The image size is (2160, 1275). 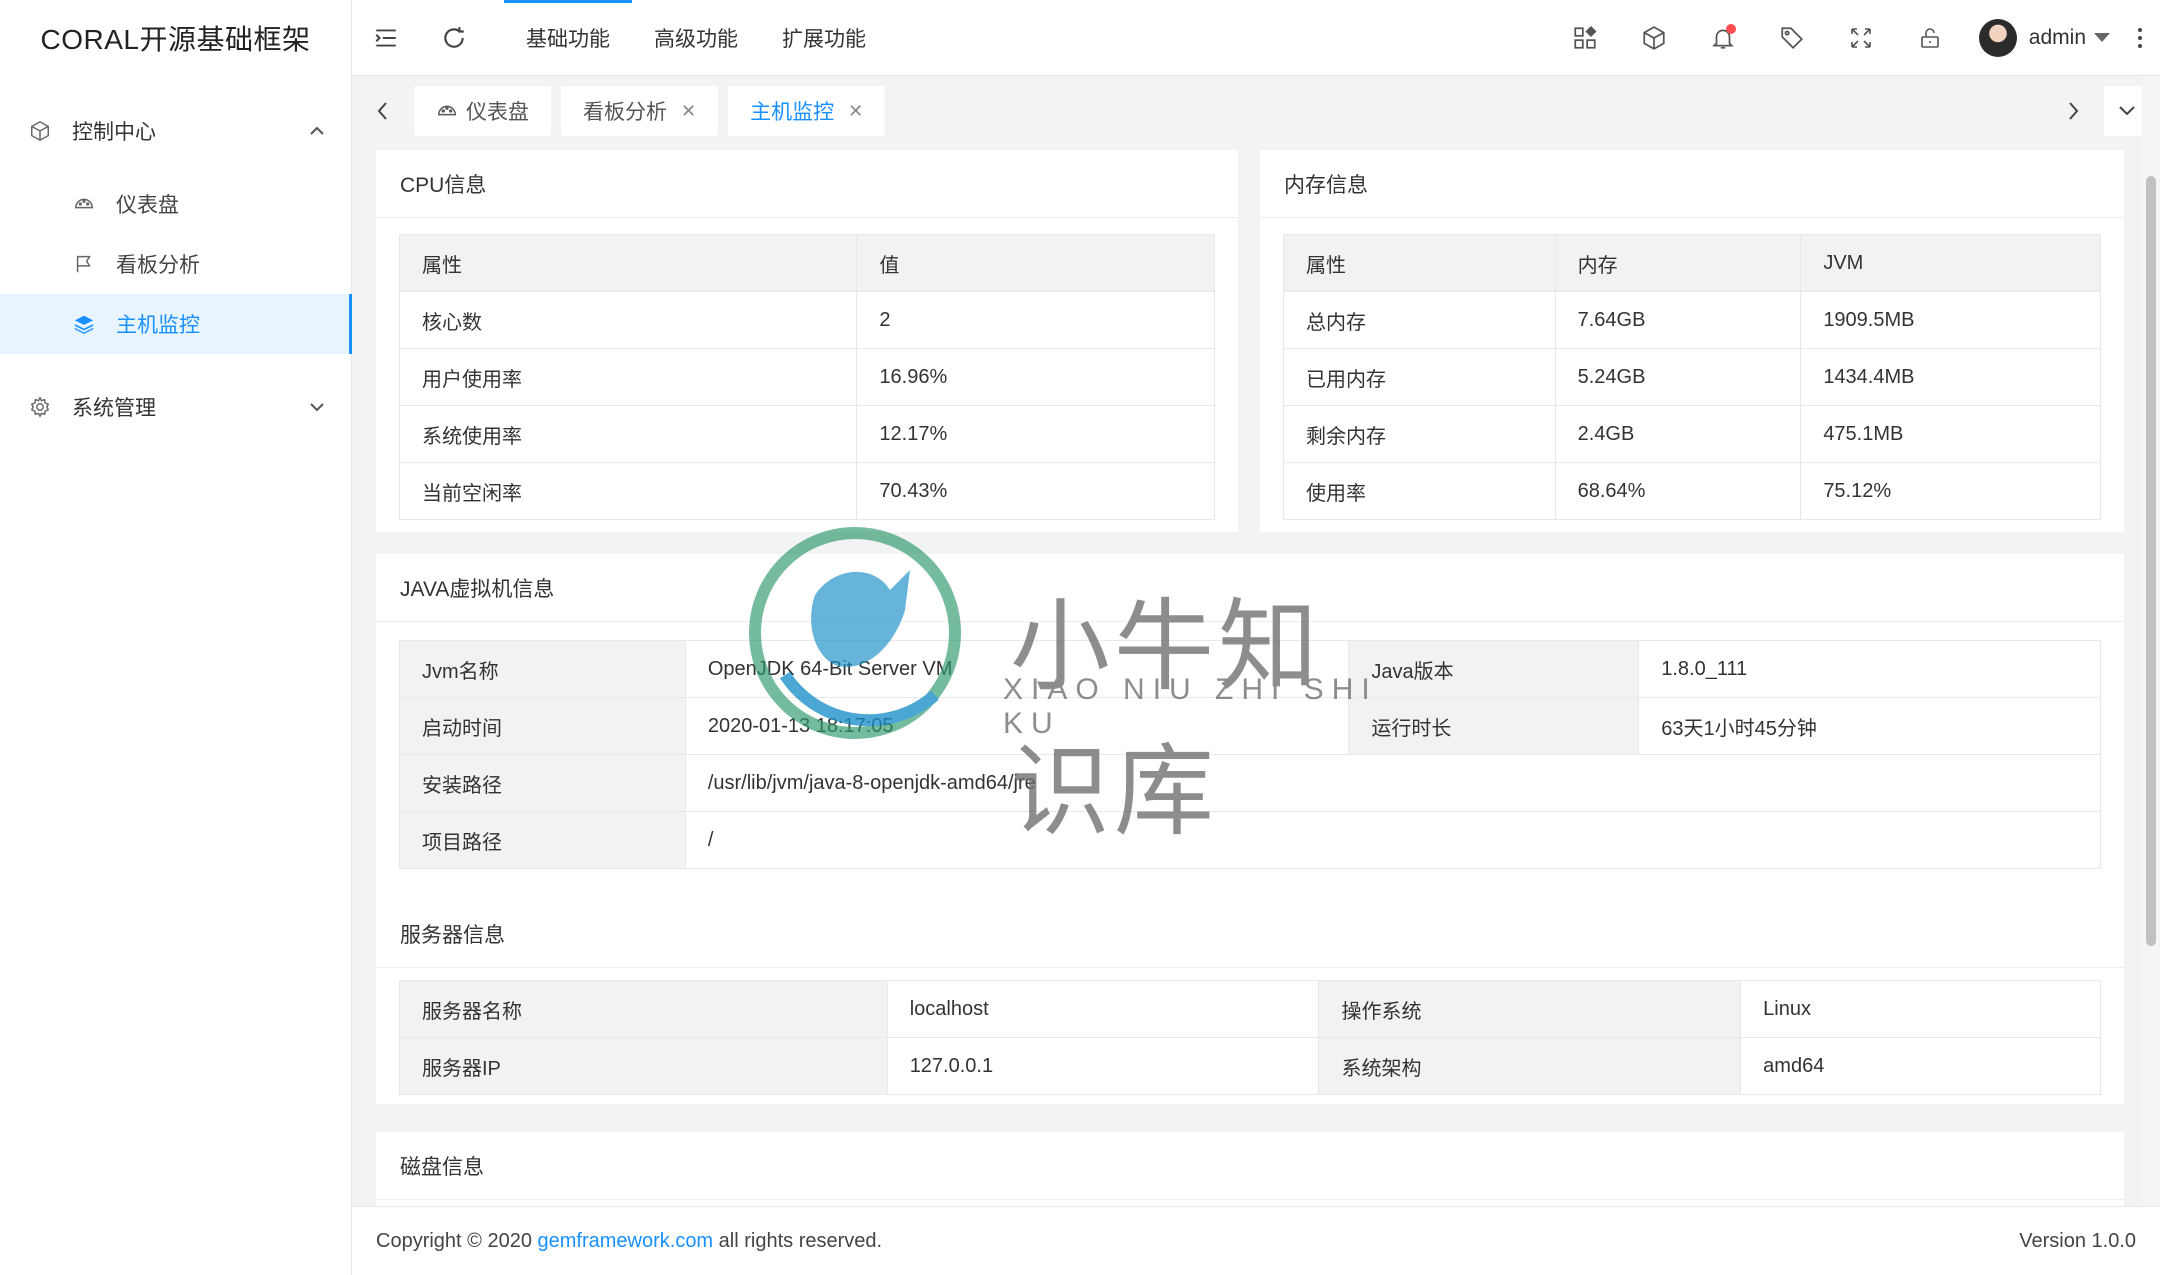 I want to click on table-cell: 剩余内存, so click(x=1419, y=434).